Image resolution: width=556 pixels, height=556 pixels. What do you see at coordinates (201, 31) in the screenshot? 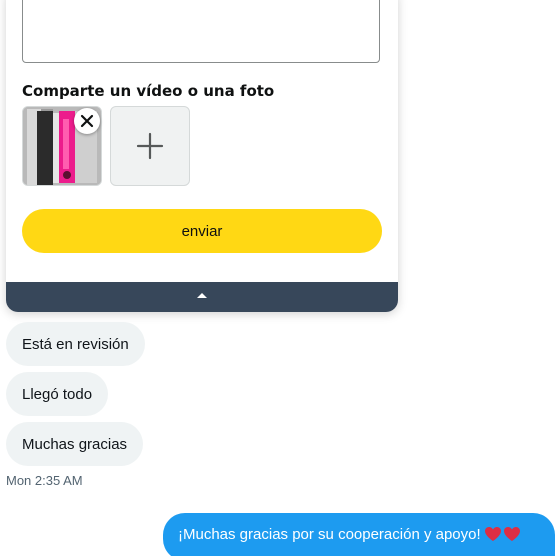
I see `review-text-area` at bounding box center [201, 31].